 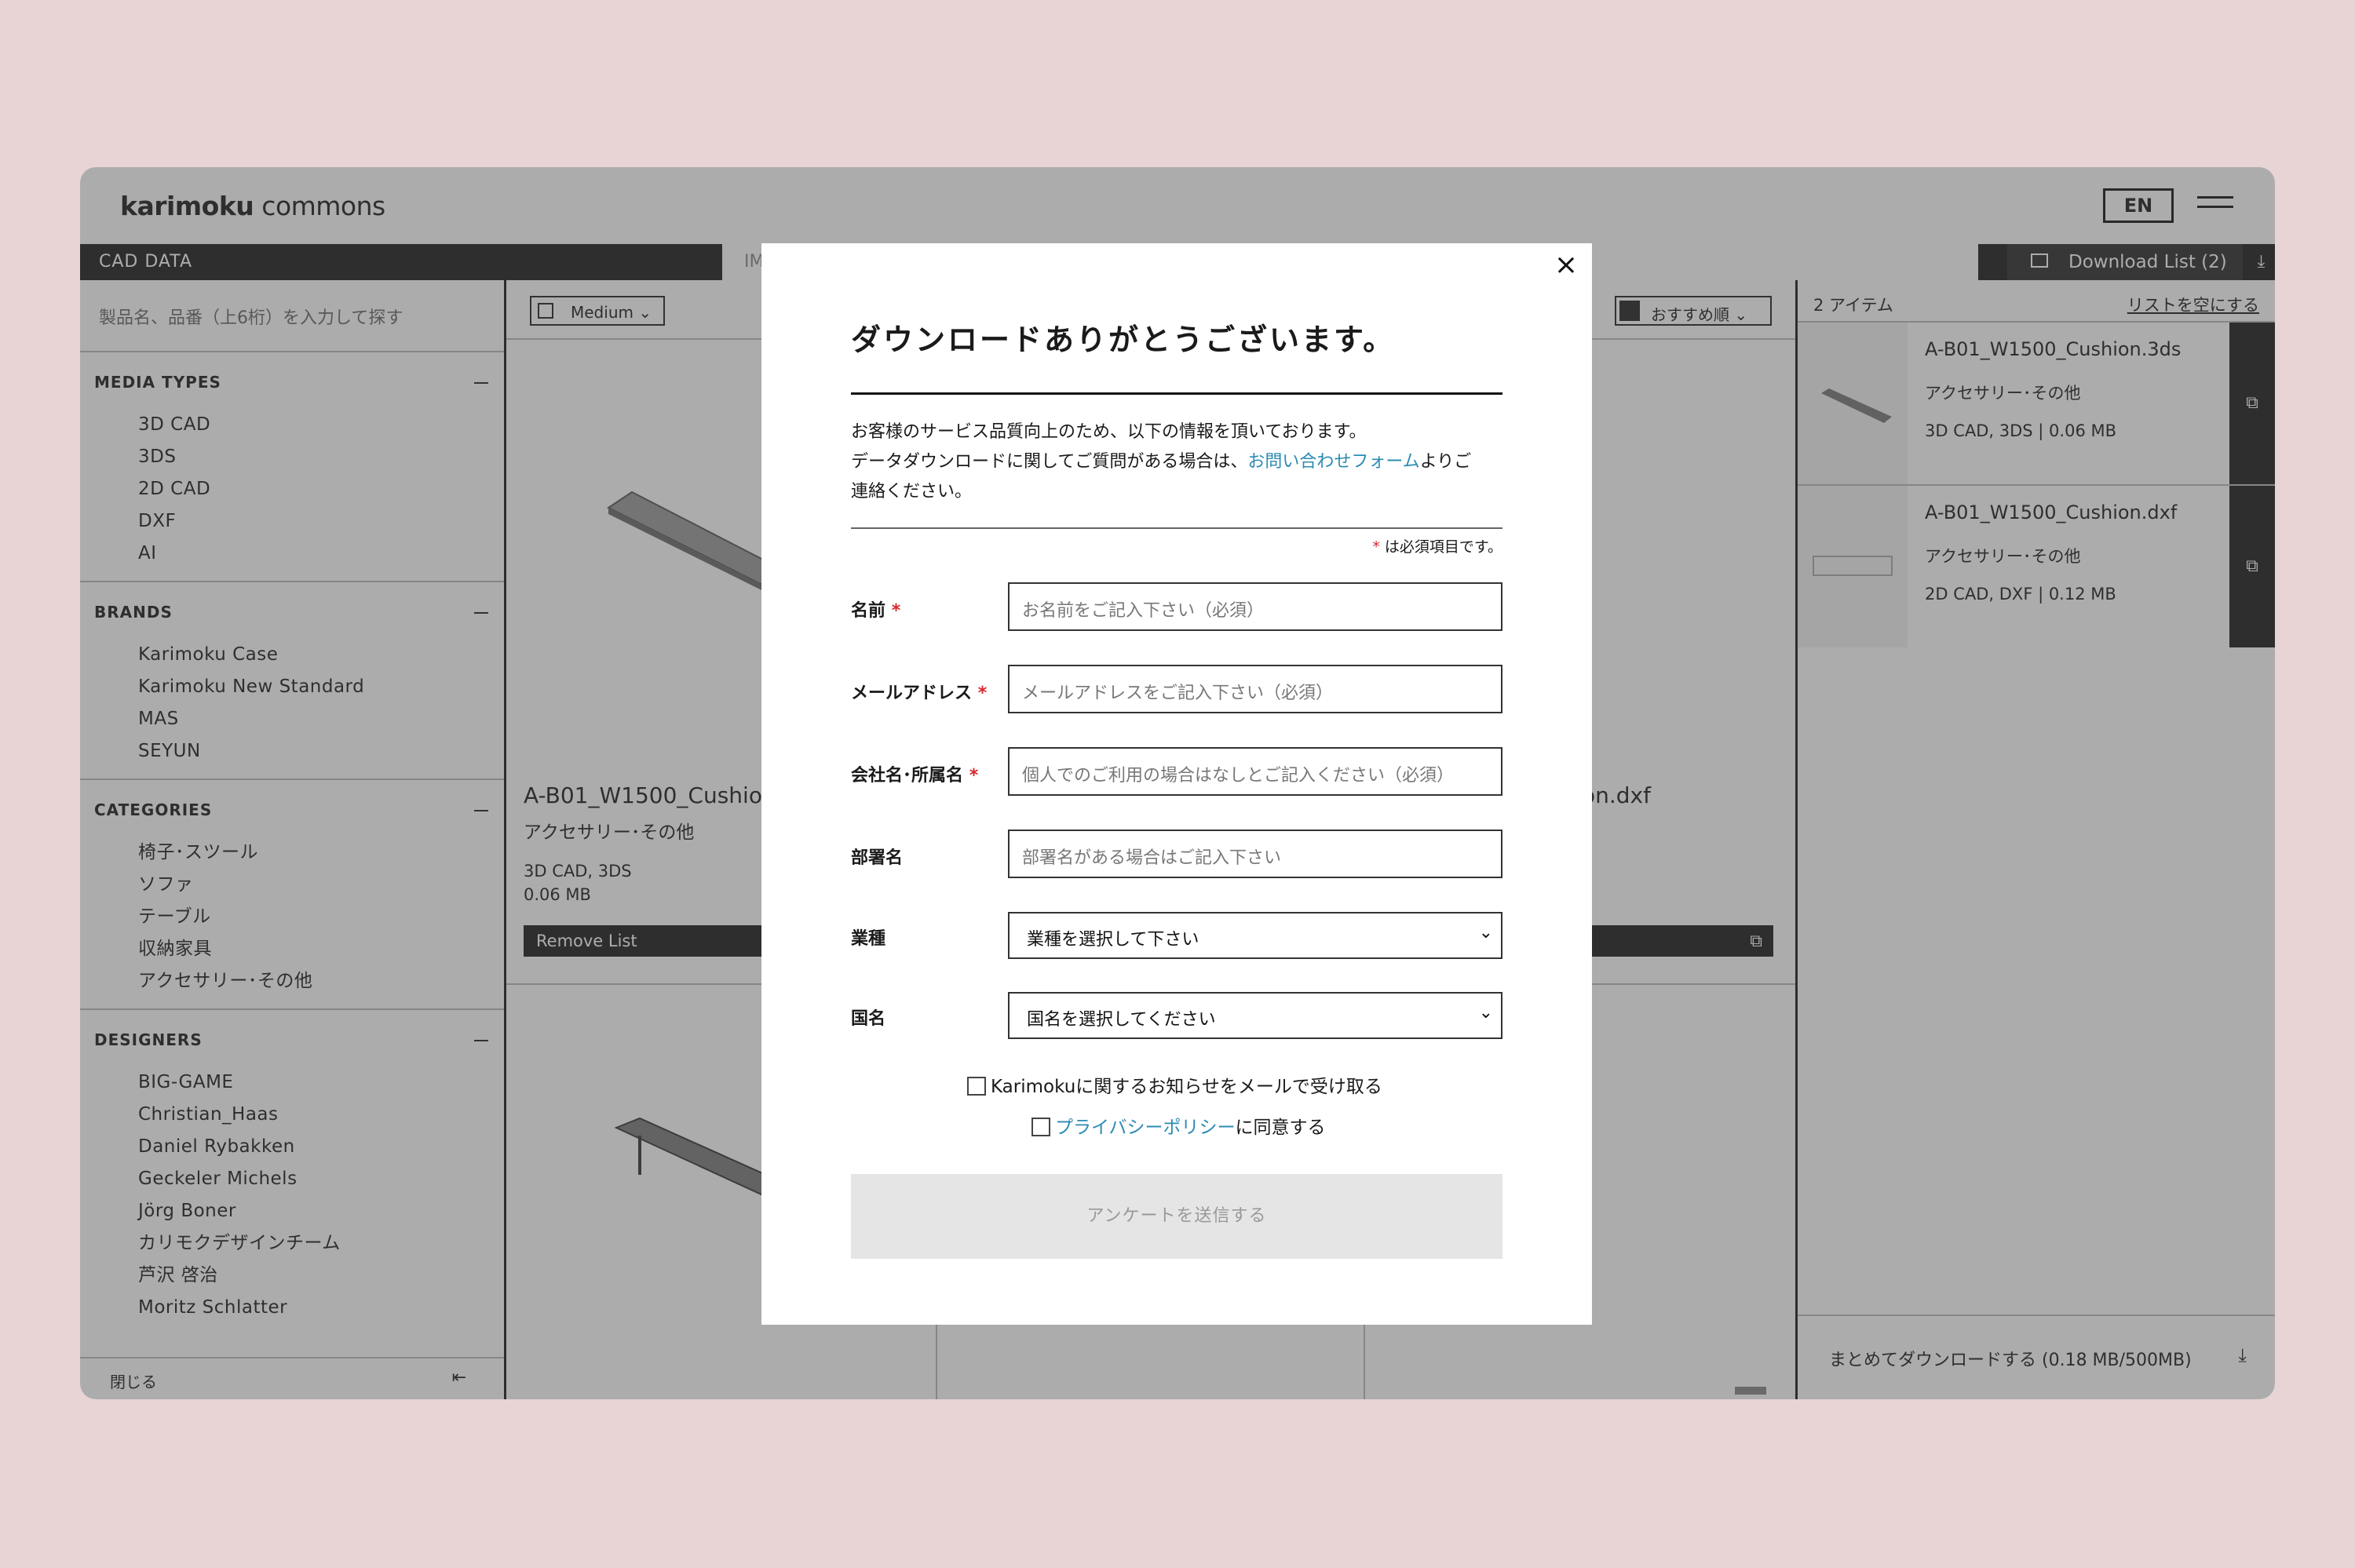 I want to click on privacy-policy-link: プライバシーポリシー, so click(x=1145, y=1128).